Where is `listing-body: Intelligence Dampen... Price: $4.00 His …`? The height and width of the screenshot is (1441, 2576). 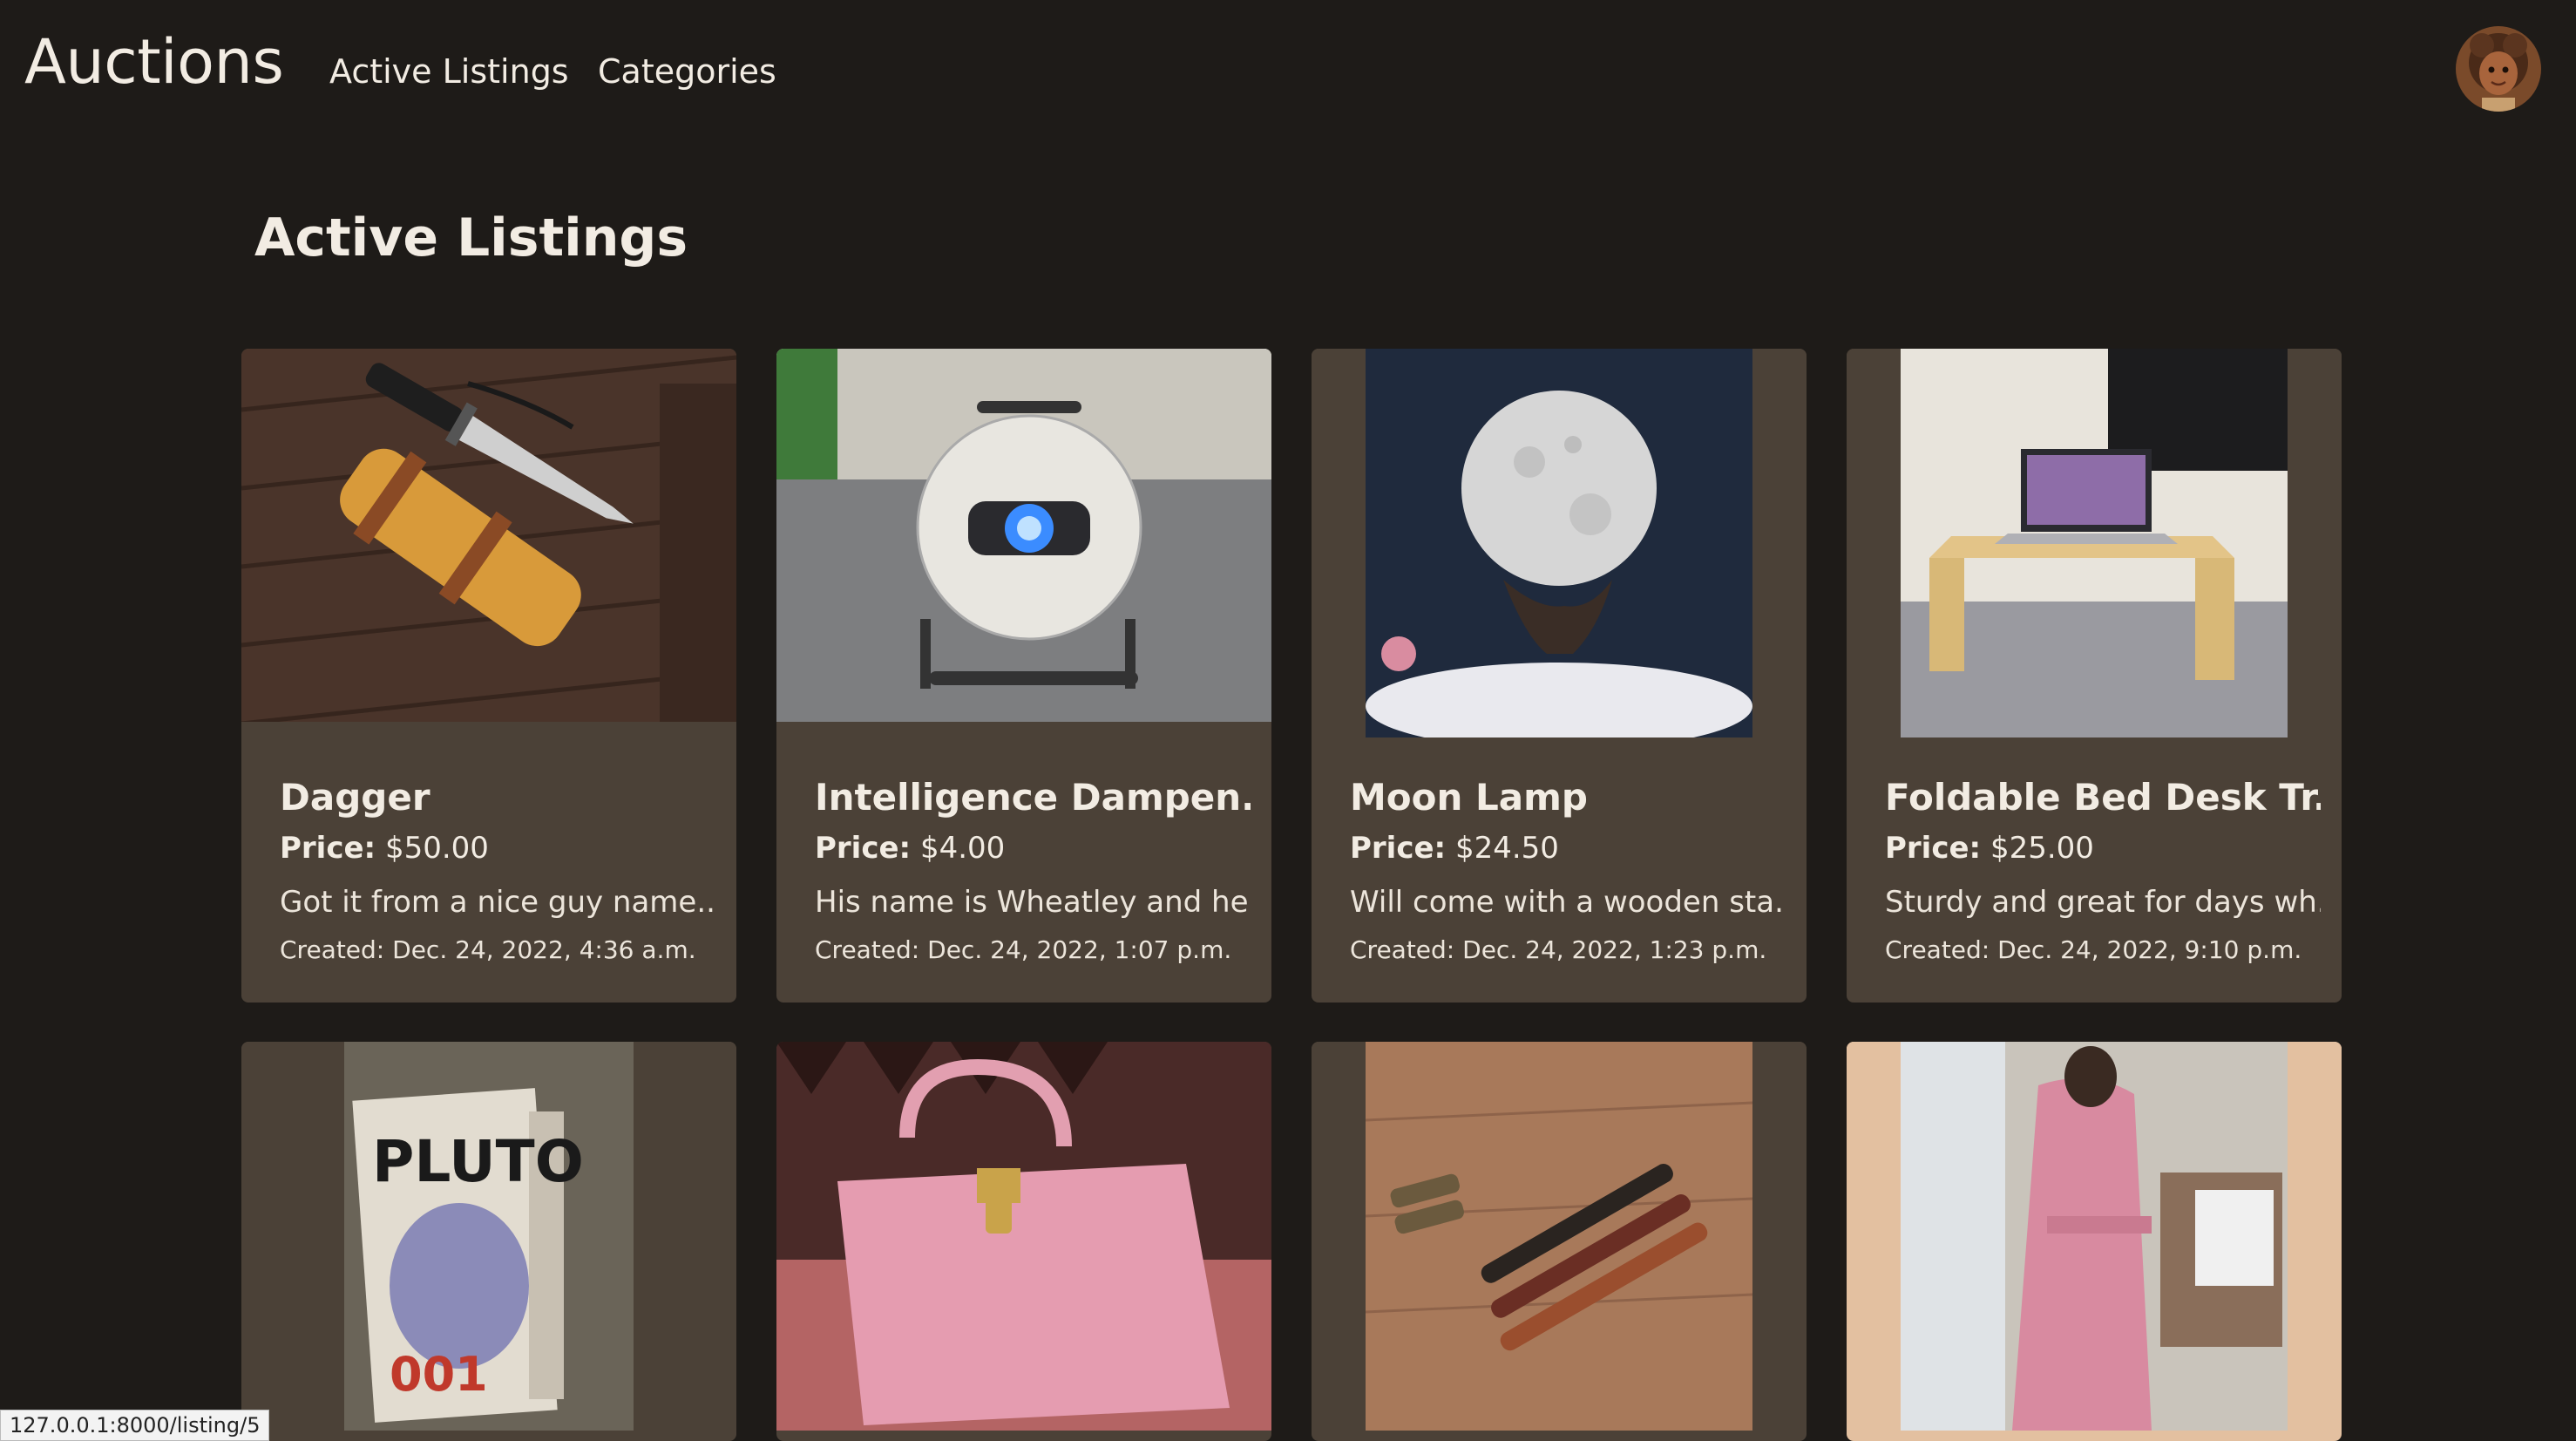 listing-body: Intelligence Dampen... Price: $4.00 His … is located at coordinates (1033, 870).